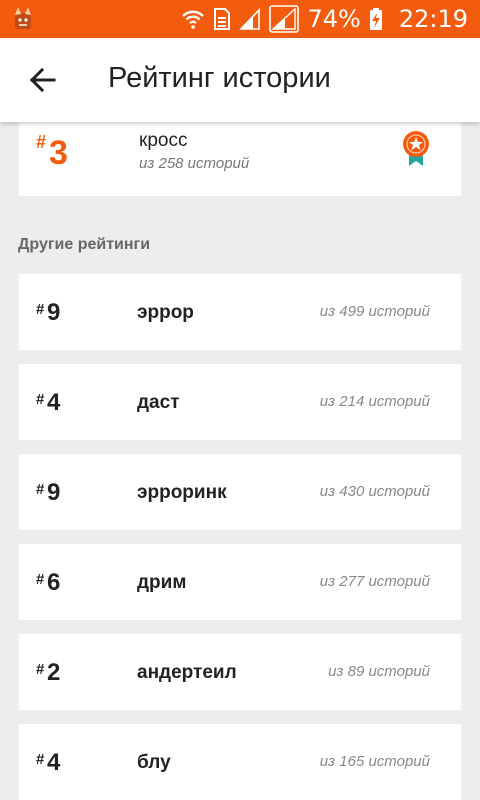  What do you see at coordinates (154, 762) in the screenshot?
I see `rating-name: блу` at bounding box center [154, 762].